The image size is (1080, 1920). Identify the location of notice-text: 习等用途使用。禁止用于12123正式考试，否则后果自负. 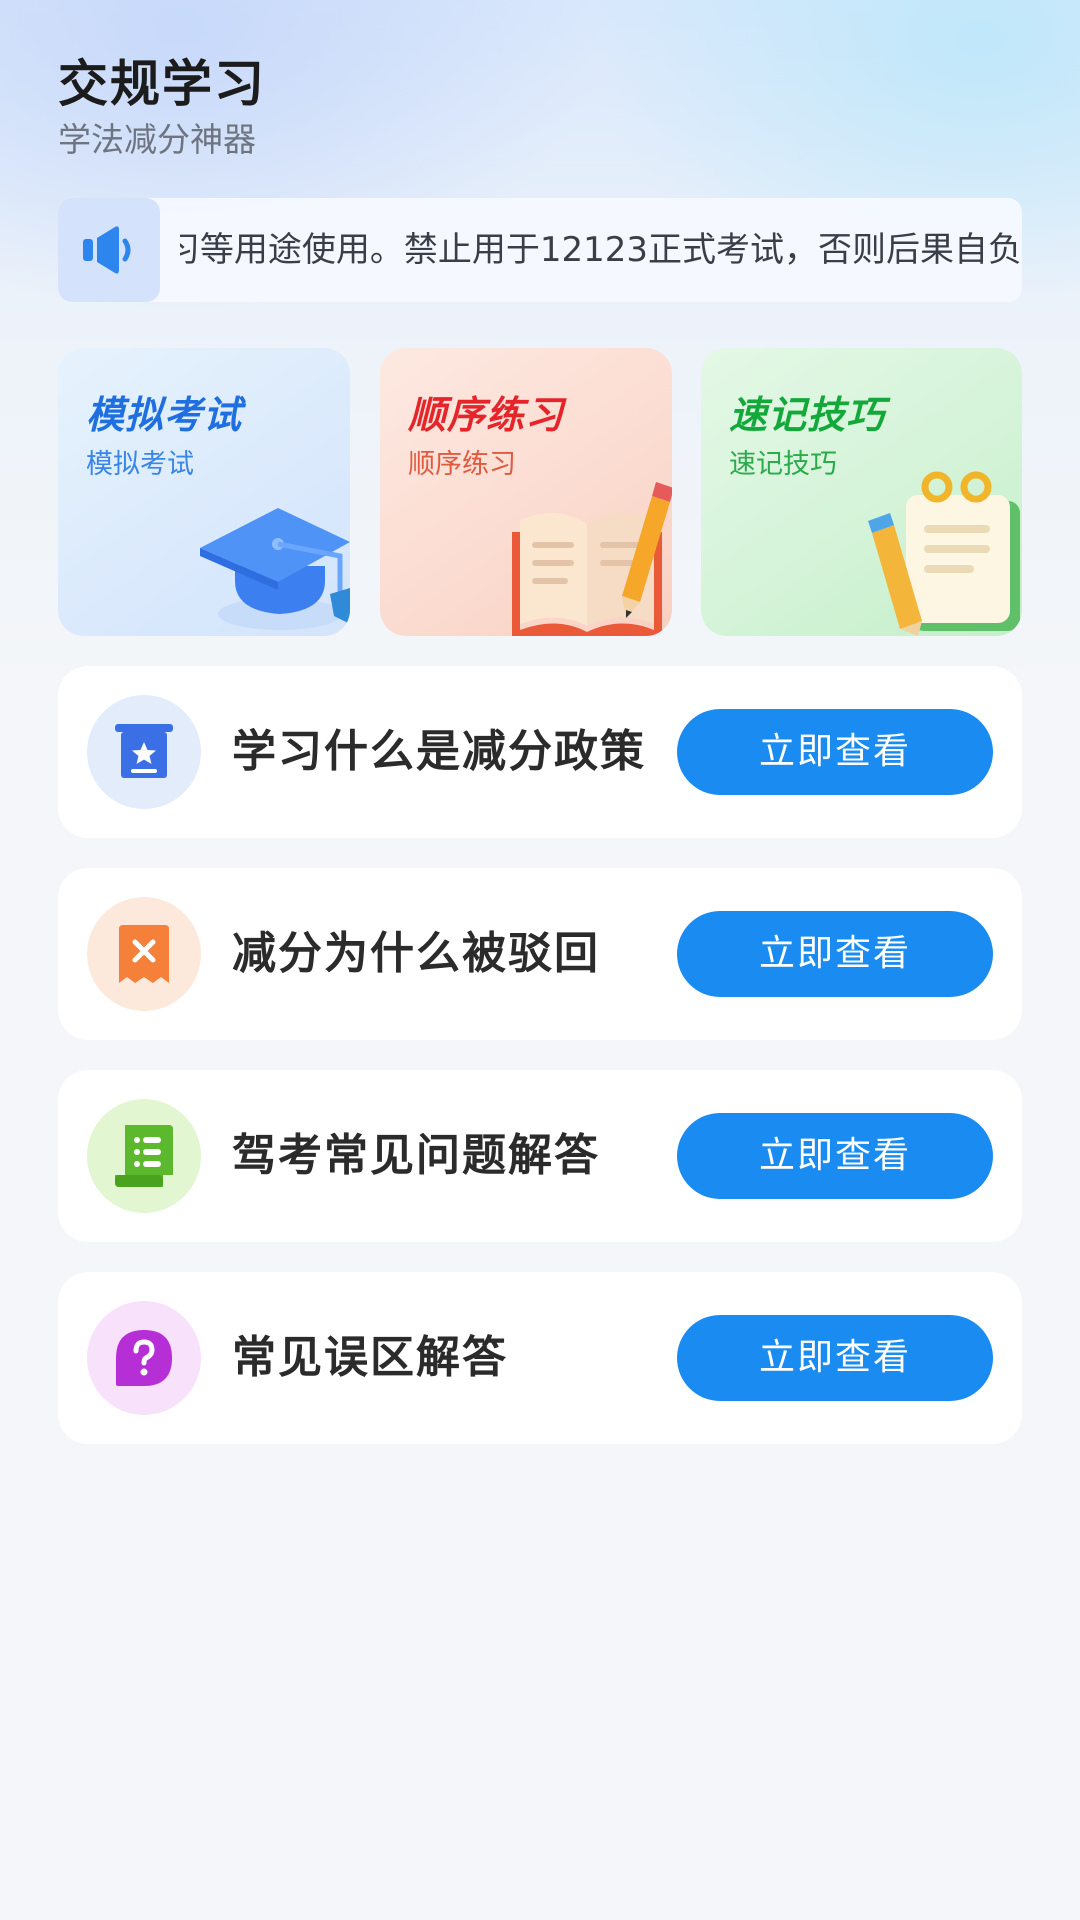
(601, 250).